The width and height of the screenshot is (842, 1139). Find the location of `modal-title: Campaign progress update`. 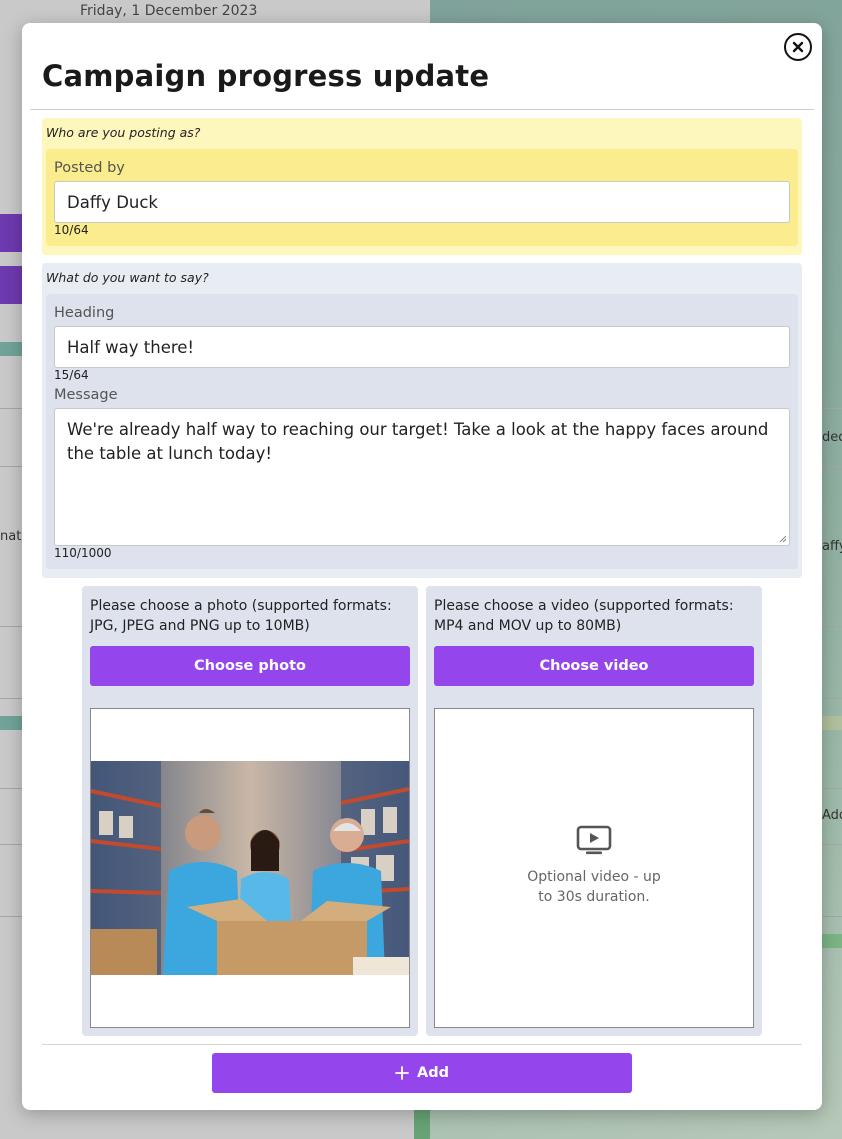

modal-title: Campaign progress update is located at coordinates (266, 76).